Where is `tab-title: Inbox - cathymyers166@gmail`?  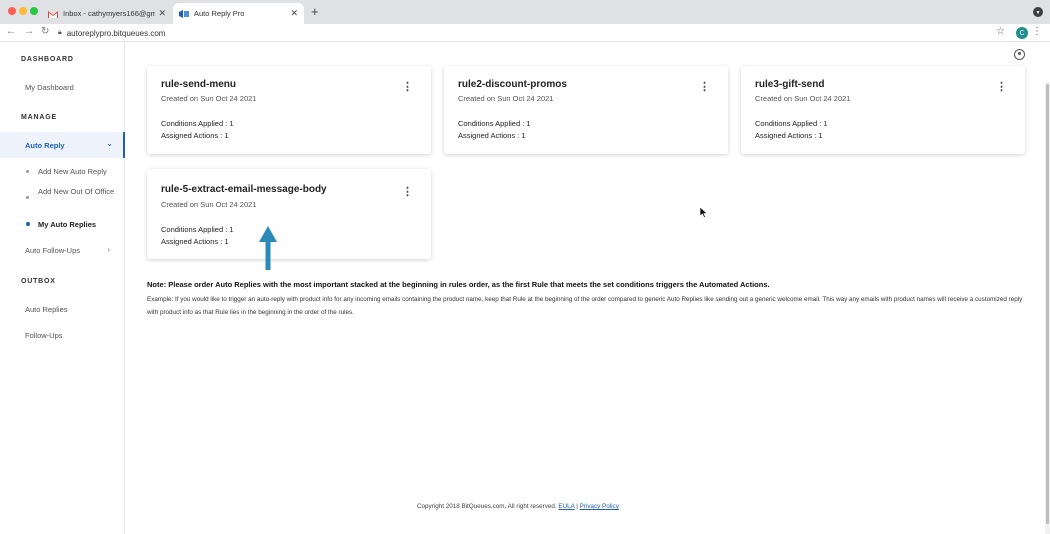
tab-title: Inbox - cathymyers166@gmail is located at coordinates (109, 13).